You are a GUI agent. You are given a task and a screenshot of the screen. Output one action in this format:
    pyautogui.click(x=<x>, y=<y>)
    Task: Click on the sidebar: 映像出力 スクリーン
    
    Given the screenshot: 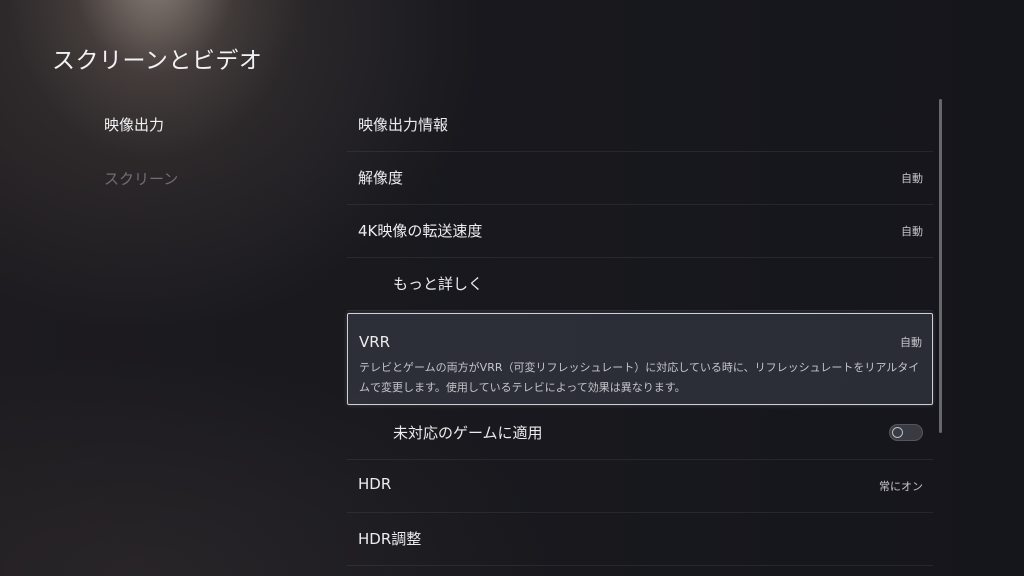 What is the action you would take?
    pyautogui.click(x=141, y=164)
    